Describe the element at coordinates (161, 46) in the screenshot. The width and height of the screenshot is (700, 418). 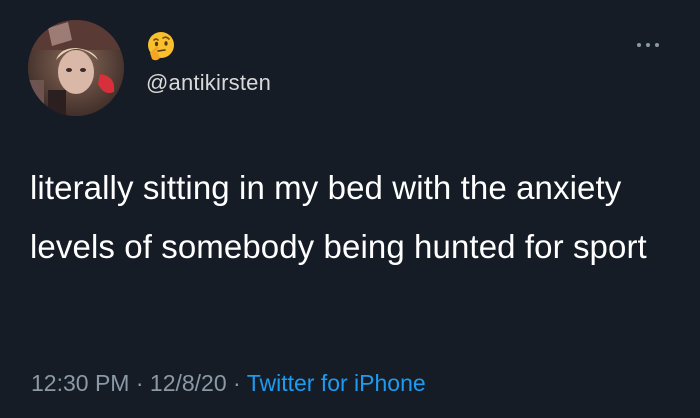
I see `thinking-face-emoji-icon` at that location.